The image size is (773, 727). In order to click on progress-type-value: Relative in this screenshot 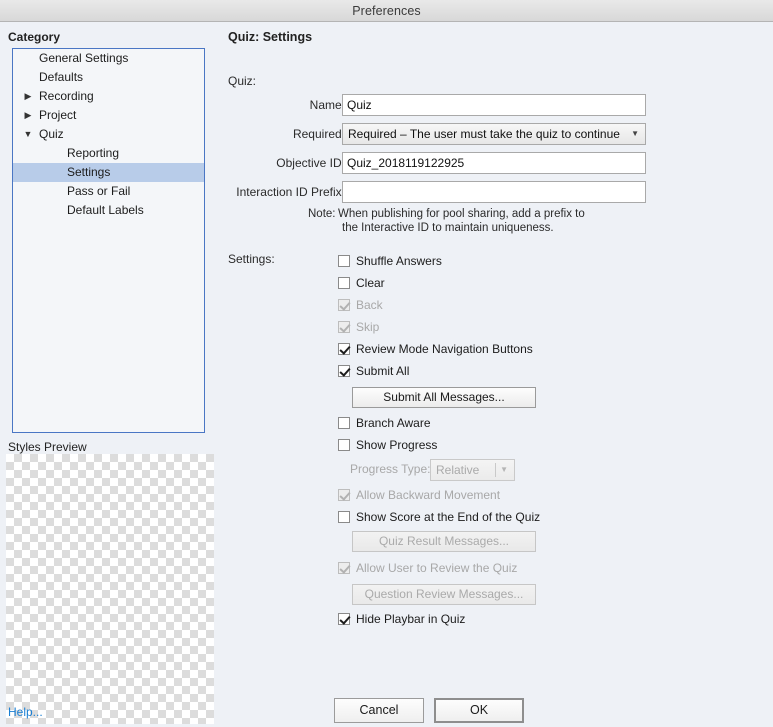, I will do `click(458, 470)`.